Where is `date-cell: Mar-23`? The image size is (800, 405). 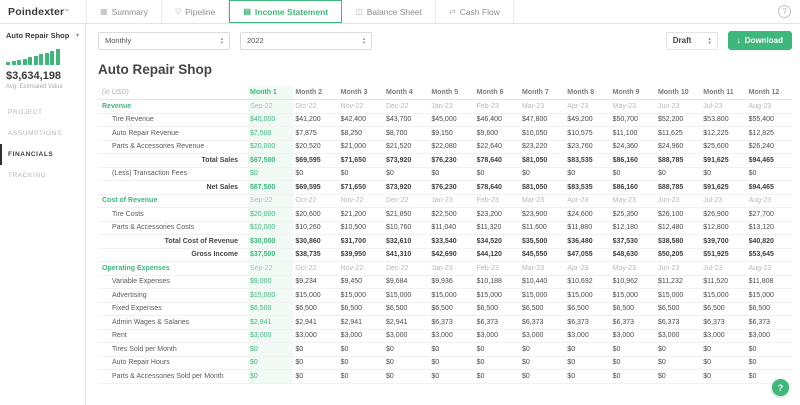 date-cell: Mar-23 is located at coordinates (542, 106).